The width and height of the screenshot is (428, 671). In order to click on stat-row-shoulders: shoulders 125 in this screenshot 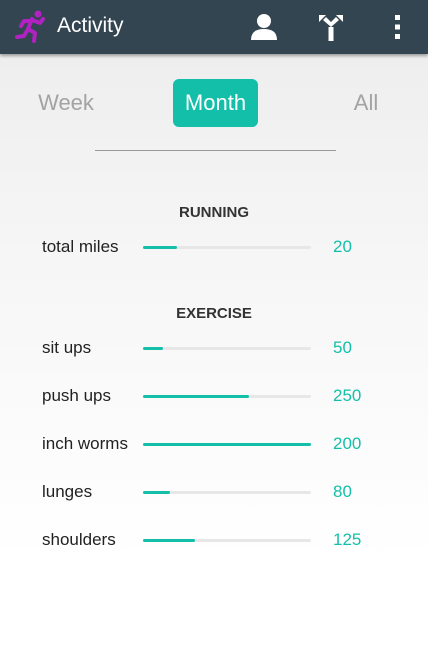, I will do `click(214, 540)`.